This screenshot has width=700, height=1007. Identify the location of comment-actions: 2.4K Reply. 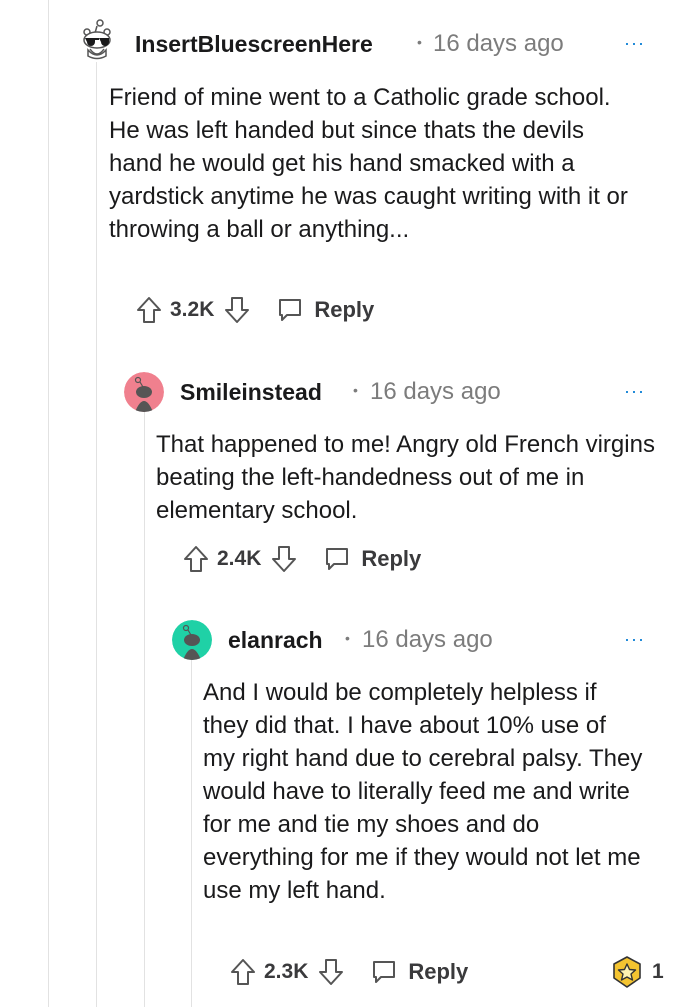
(301, 559).